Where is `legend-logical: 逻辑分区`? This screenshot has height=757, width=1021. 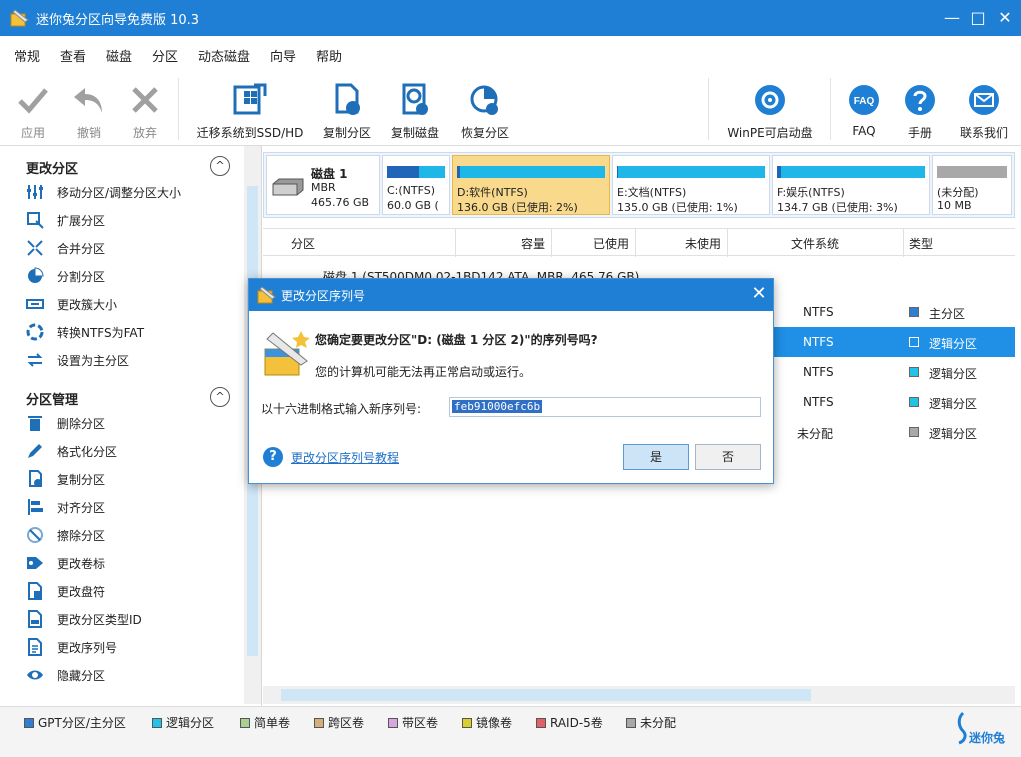
legend-logical: 逻辑分区 is located at coordinates (183, 722).